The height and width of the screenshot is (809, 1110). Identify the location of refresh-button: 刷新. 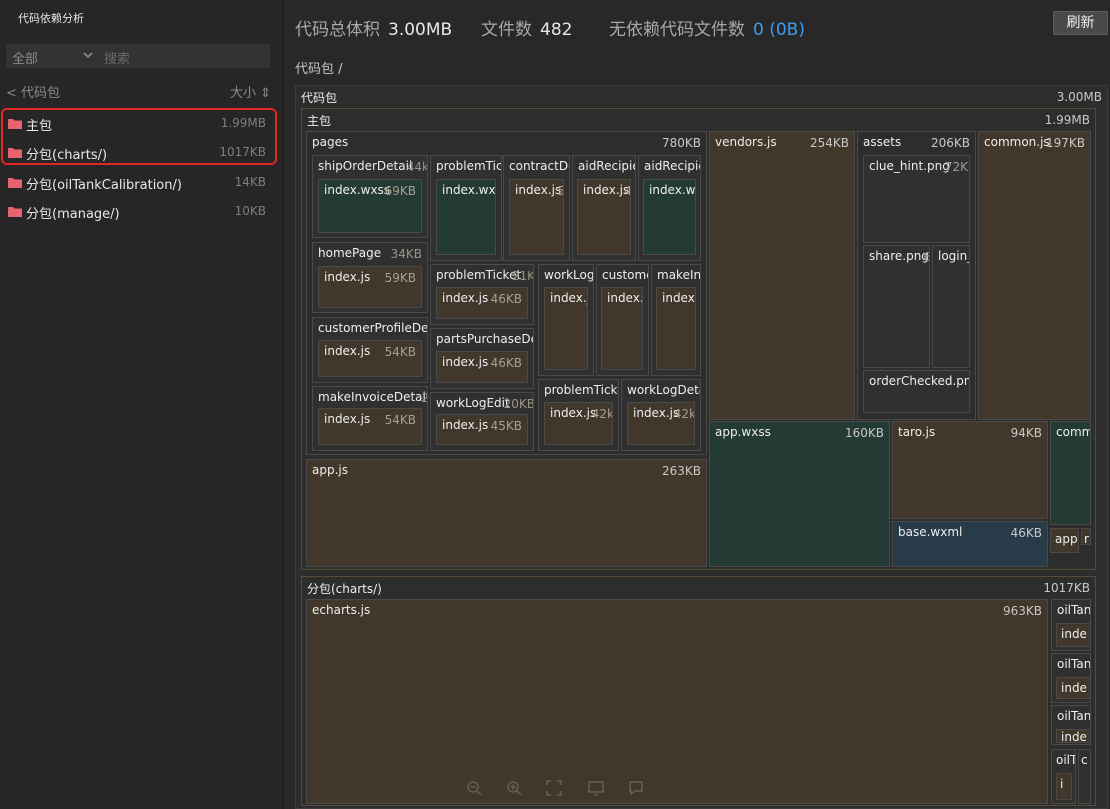
(1080, 23).